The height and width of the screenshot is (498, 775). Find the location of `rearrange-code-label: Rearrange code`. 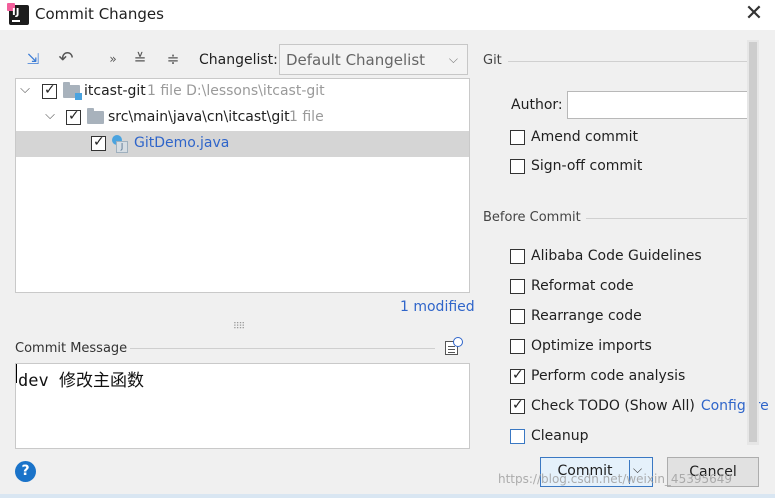

rearrange-code-label: Rearrange code is located at coordinates (586, 316).